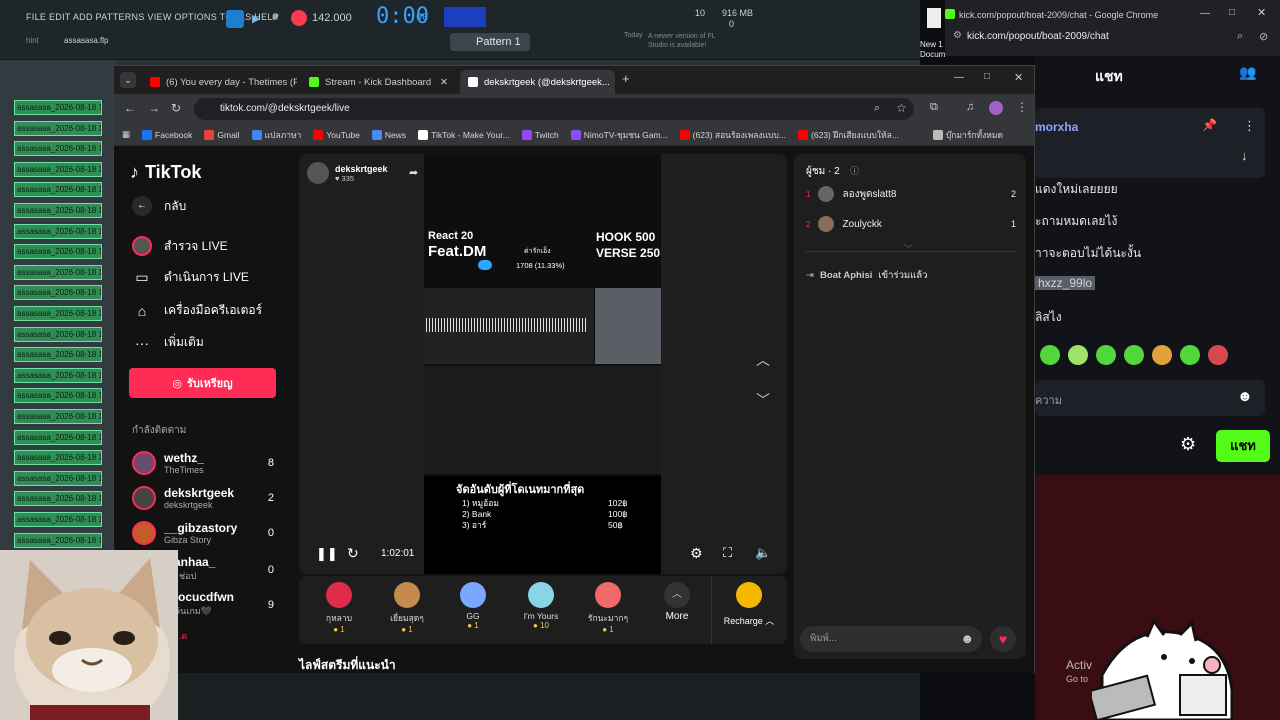  What do you see at coordinates (970, 107) in the screenshot?
I see `media-icon: ♫` at bounding box center [970, 107].